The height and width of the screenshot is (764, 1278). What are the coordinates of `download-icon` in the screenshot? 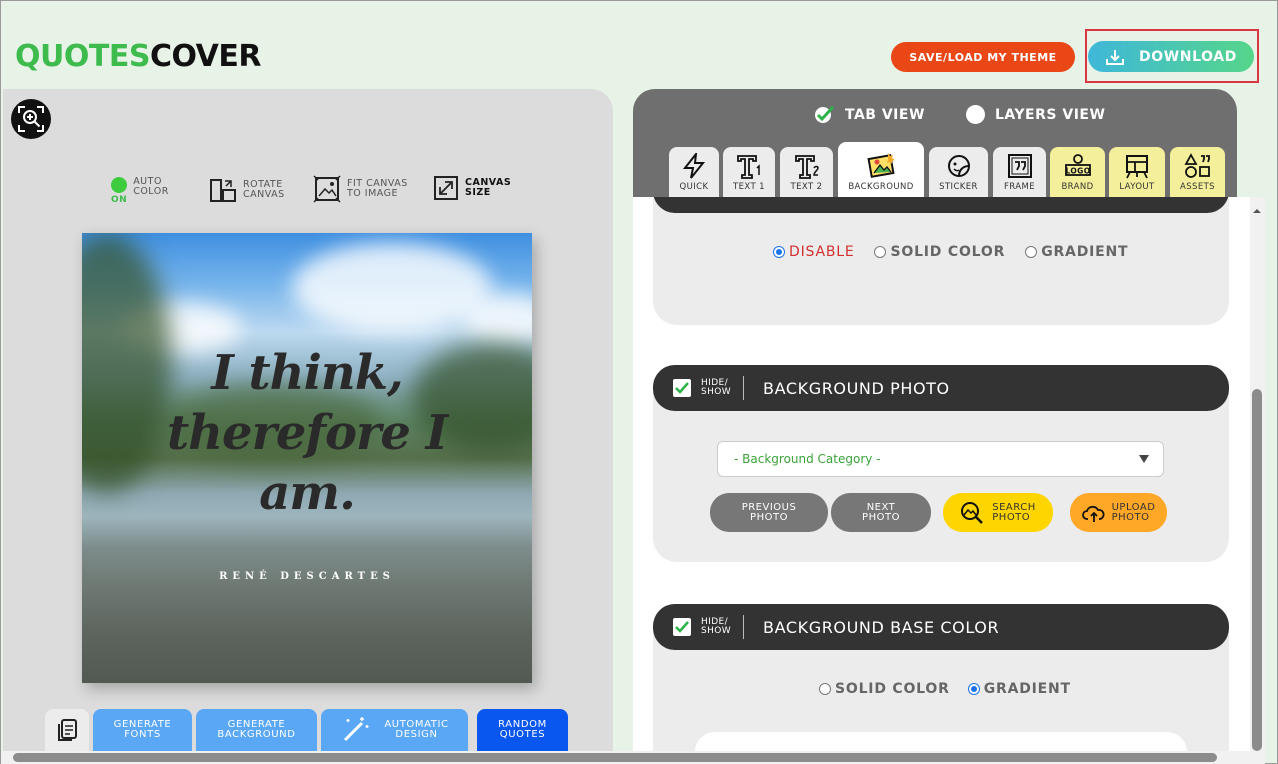 It's located at (1115, 57).